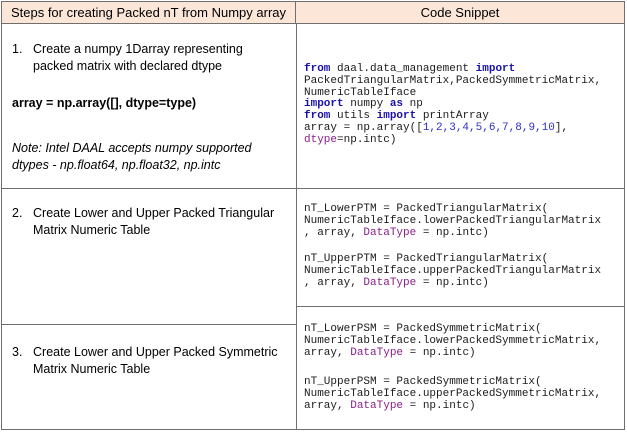 The width and height of the screenshot is (627, 432). Describe the element at coordinates (296, 226) in the screenshot. I see `column-divider` at that location.